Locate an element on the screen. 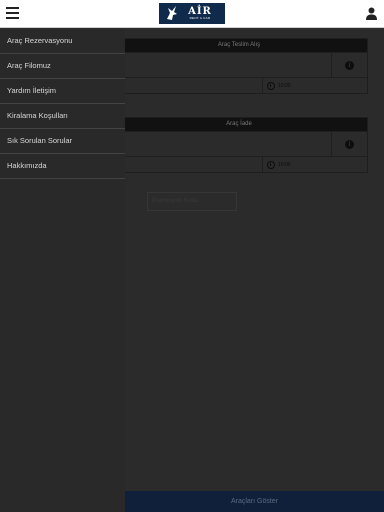 The width and height of the screenshot is (384, 512). hamburger-icon is located at coordinates (12, 13).